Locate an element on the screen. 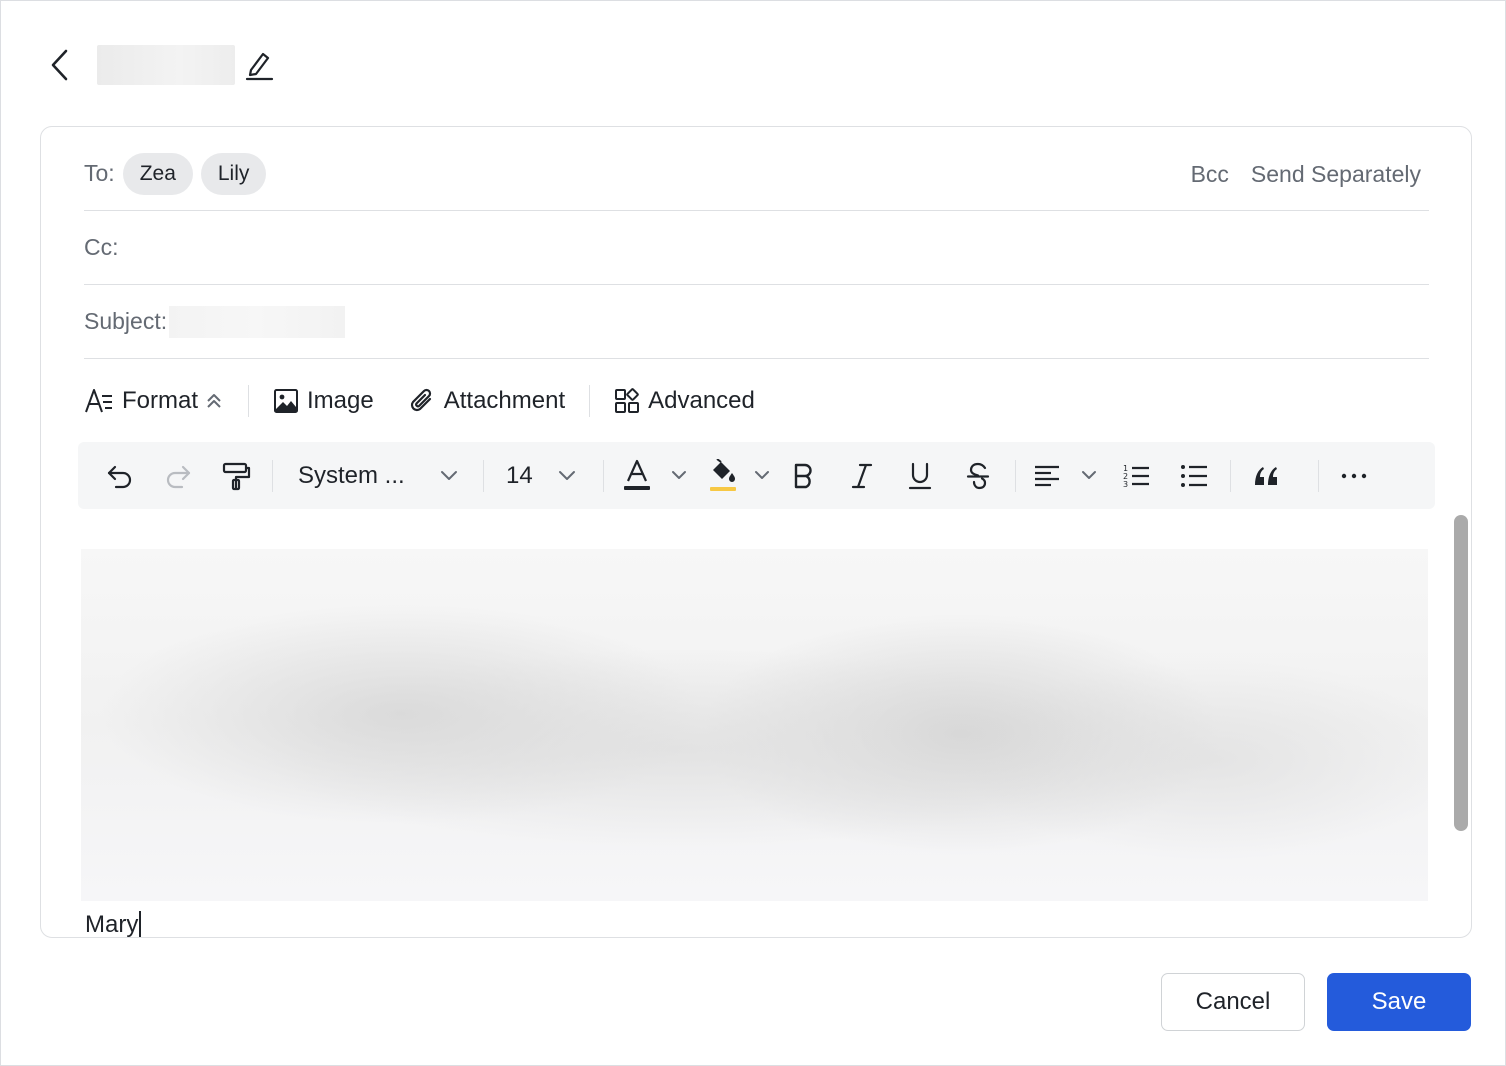  redo-icon is located at coordinates (178, 476).